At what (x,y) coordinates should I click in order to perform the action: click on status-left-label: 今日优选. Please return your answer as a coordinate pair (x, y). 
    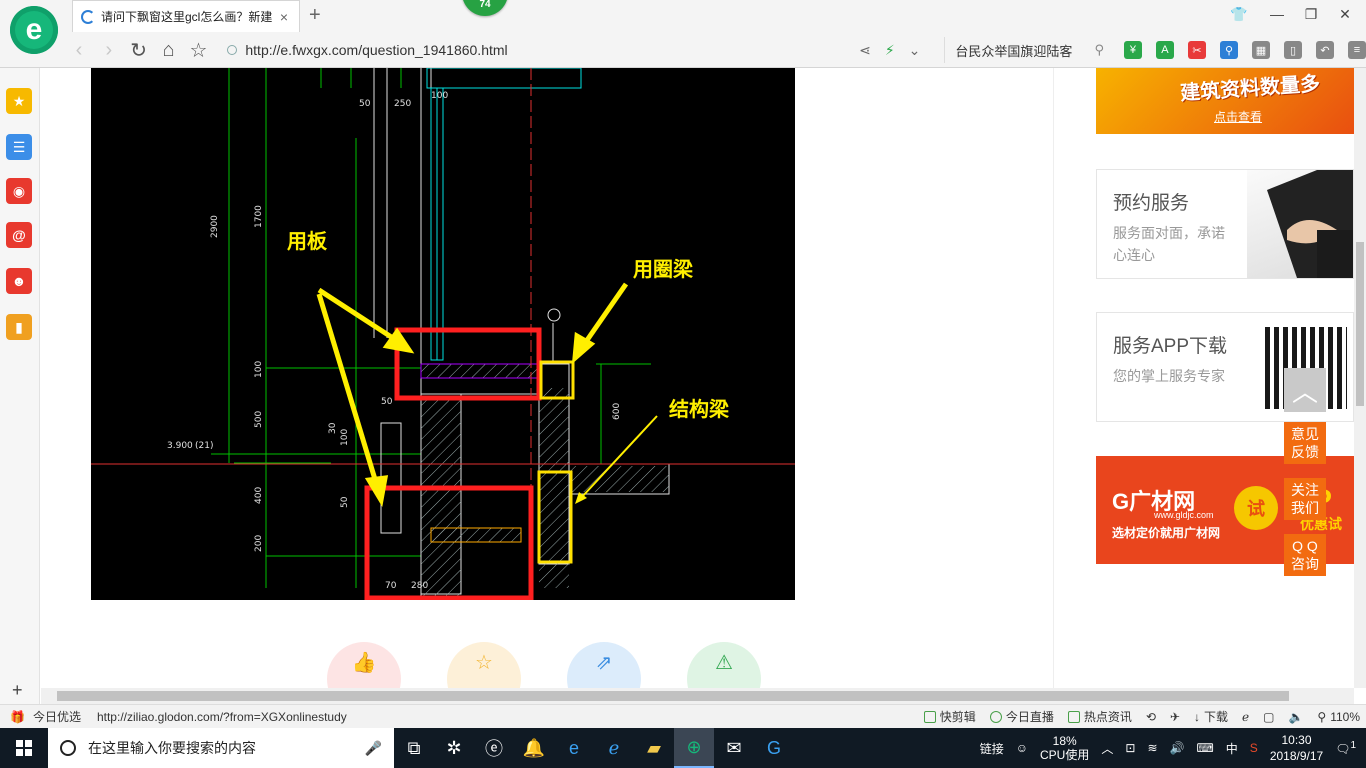
    Looking at the image, I should click on (57, 716).